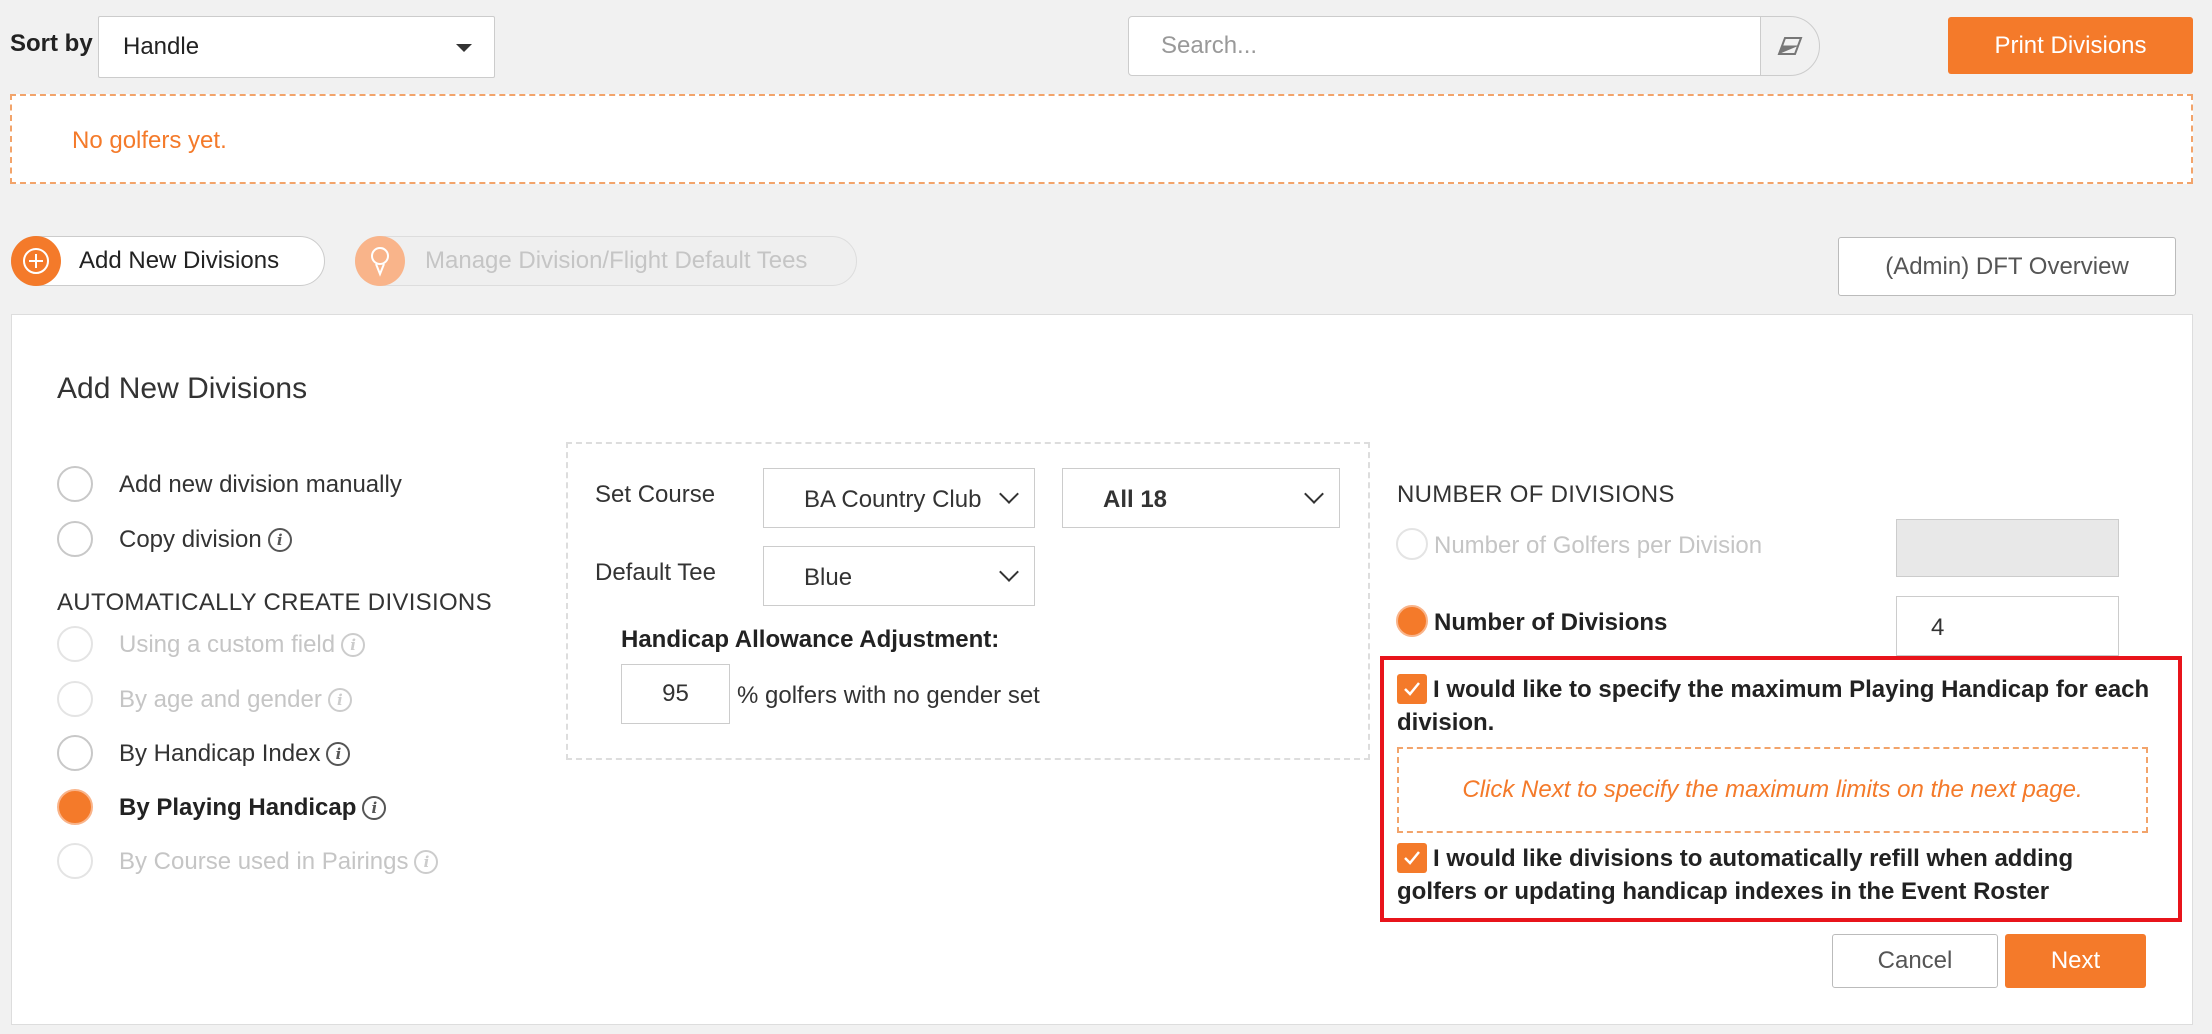 The image size is (2212, 1034). I want to click on option-handicap-index-label: By Handicap Index, so click(220, 753).